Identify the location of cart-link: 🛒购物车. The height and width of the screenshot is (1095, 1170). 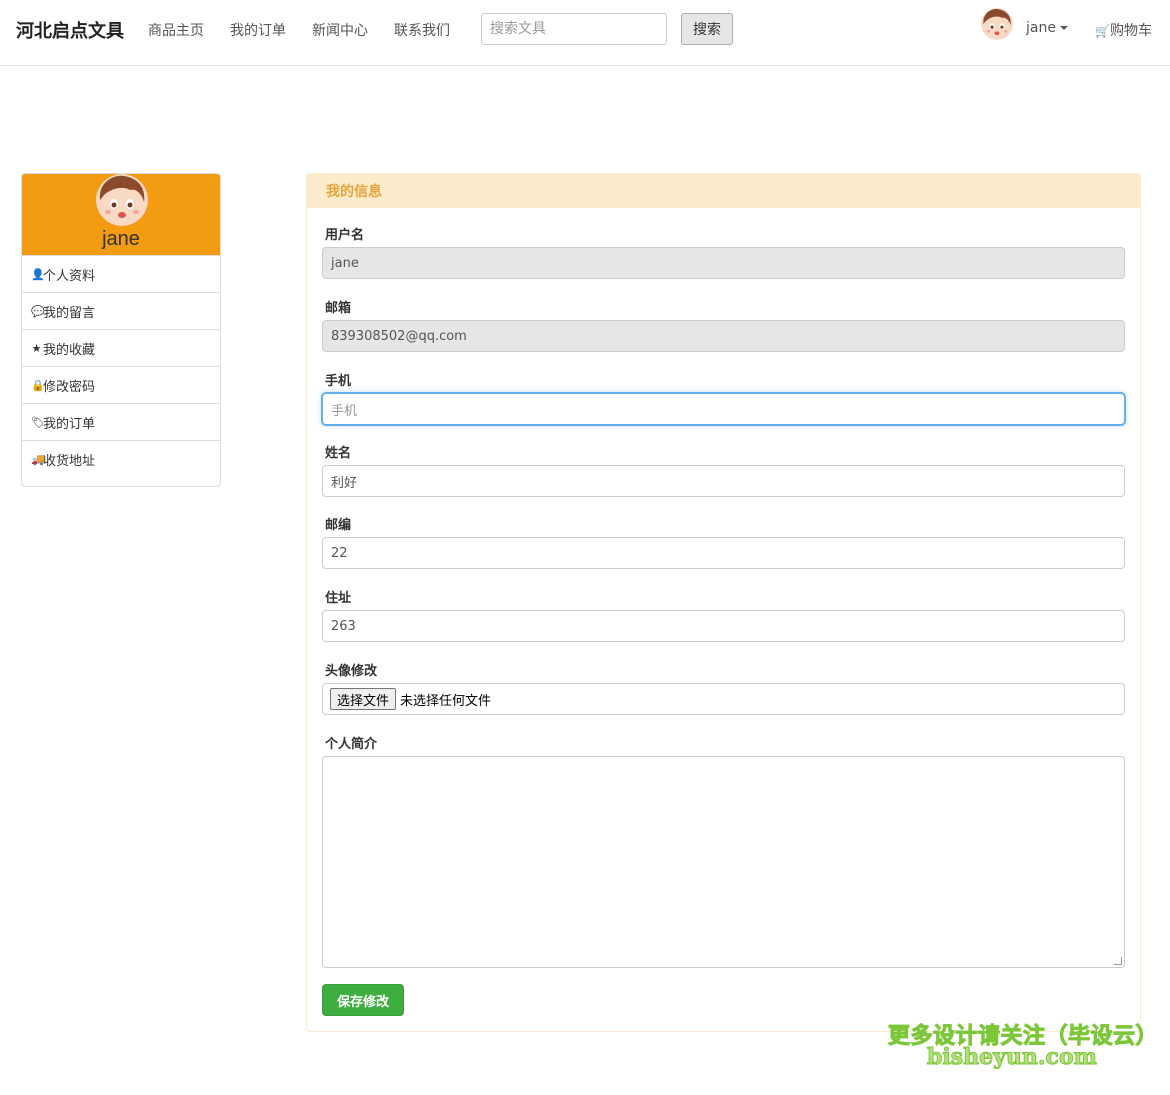
(1123, 30).